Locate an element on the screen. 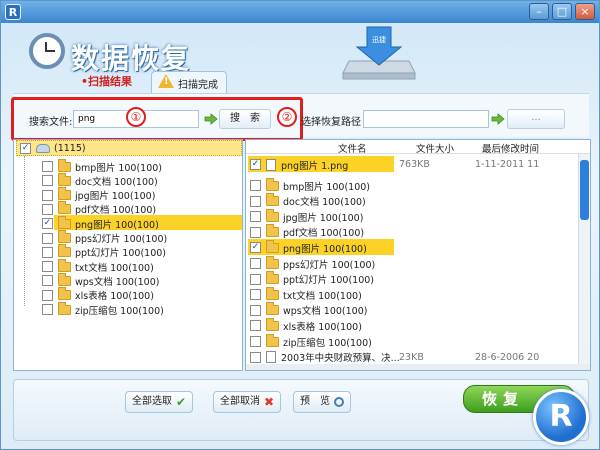 The height and width of the screenshot is (450, 600). file-row: ✓ png图片 100(100) is located at coordinates (415, 247).